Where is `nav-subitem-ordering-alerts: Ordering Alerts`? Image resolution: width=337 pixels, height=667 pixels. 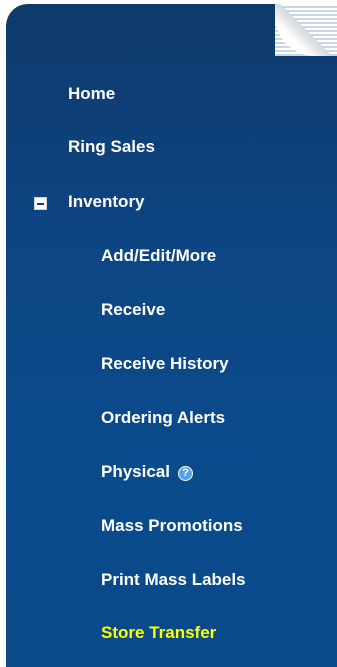 nav-subitem-ordering-alerts: Ordering Alerts is located at coordinates (163, 418).